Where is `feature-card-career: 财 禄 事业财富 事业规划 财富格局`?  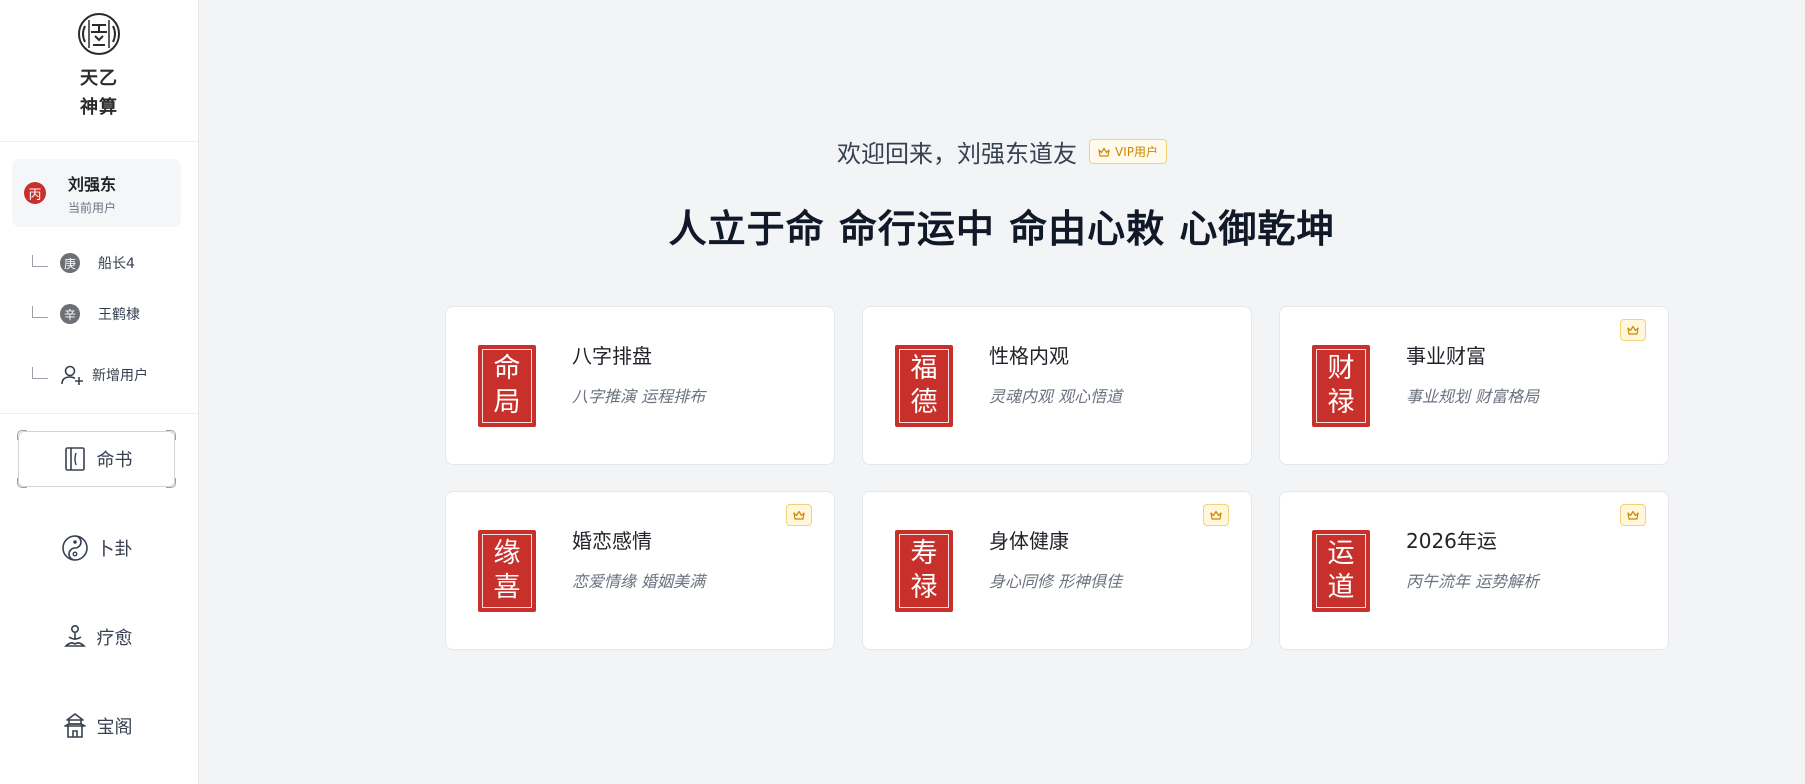 feature-card-career: 财 禄 事业财富 事业规划 财富格局 is located at coordinates (1474, 385).